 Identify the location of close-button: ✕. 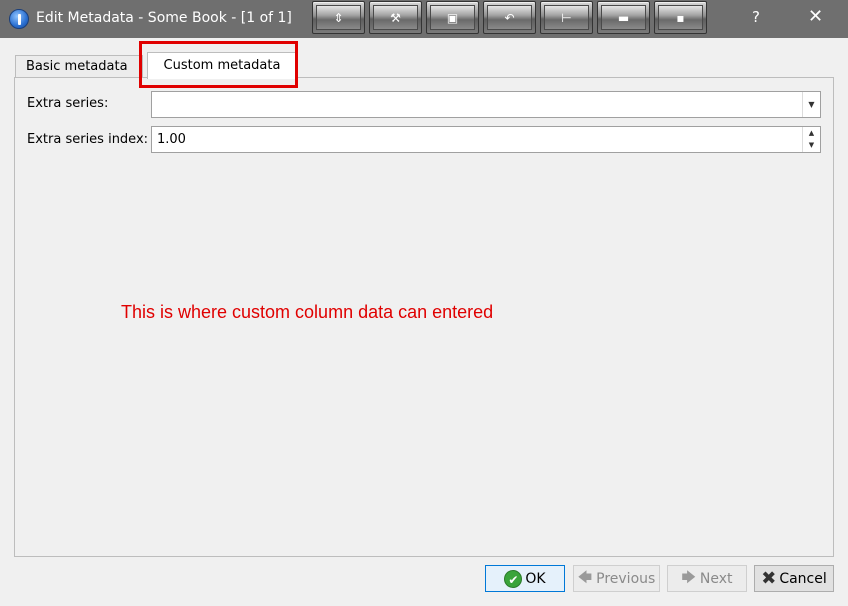
(815, 16).